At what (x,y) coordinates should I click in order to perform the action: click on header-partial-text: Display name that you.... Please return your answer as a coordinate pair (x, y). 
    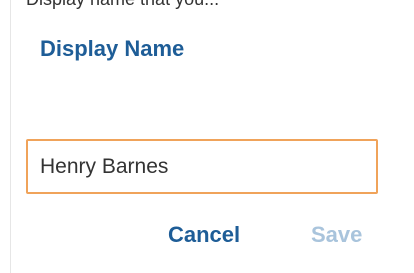
    Looking at the image, I should click on (122, 5).